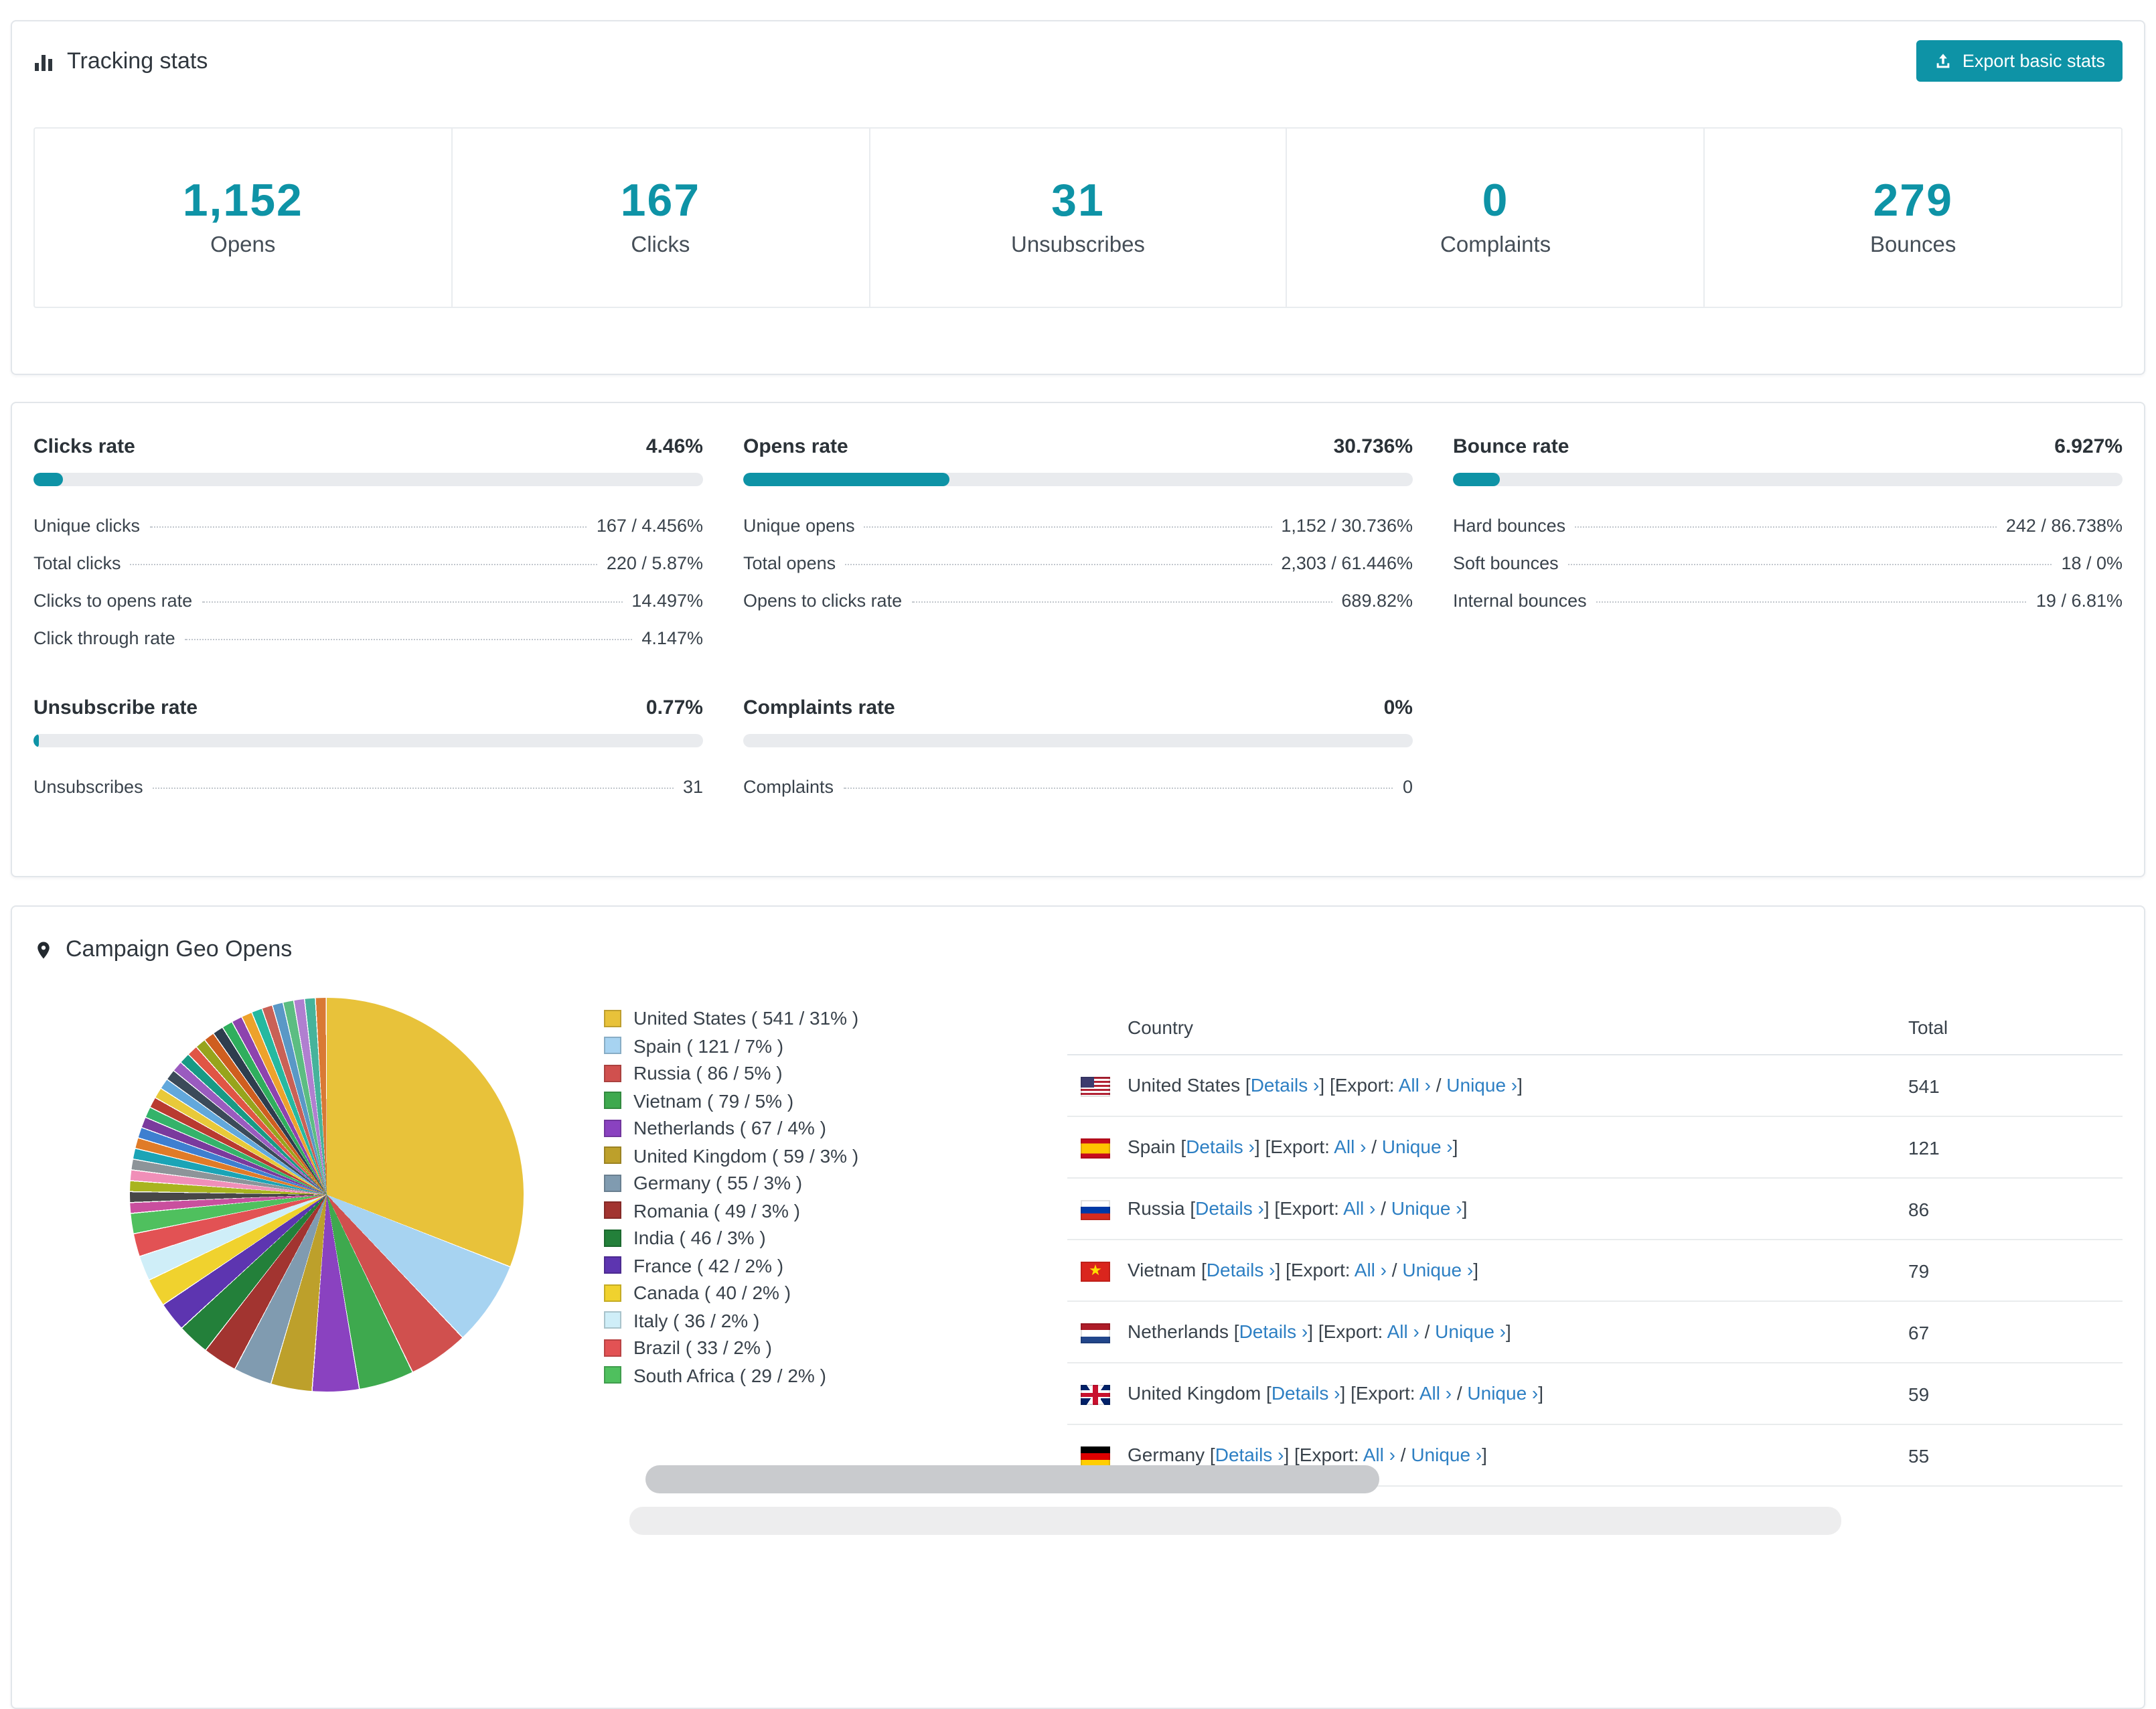 The image size is (2156, 1709). What do you see at coordinates (805, 1375) in the screenshot?
I see `legend-item-south-africa: South Africa ( 29 / 2% )` at bounding box center [805, 1375].